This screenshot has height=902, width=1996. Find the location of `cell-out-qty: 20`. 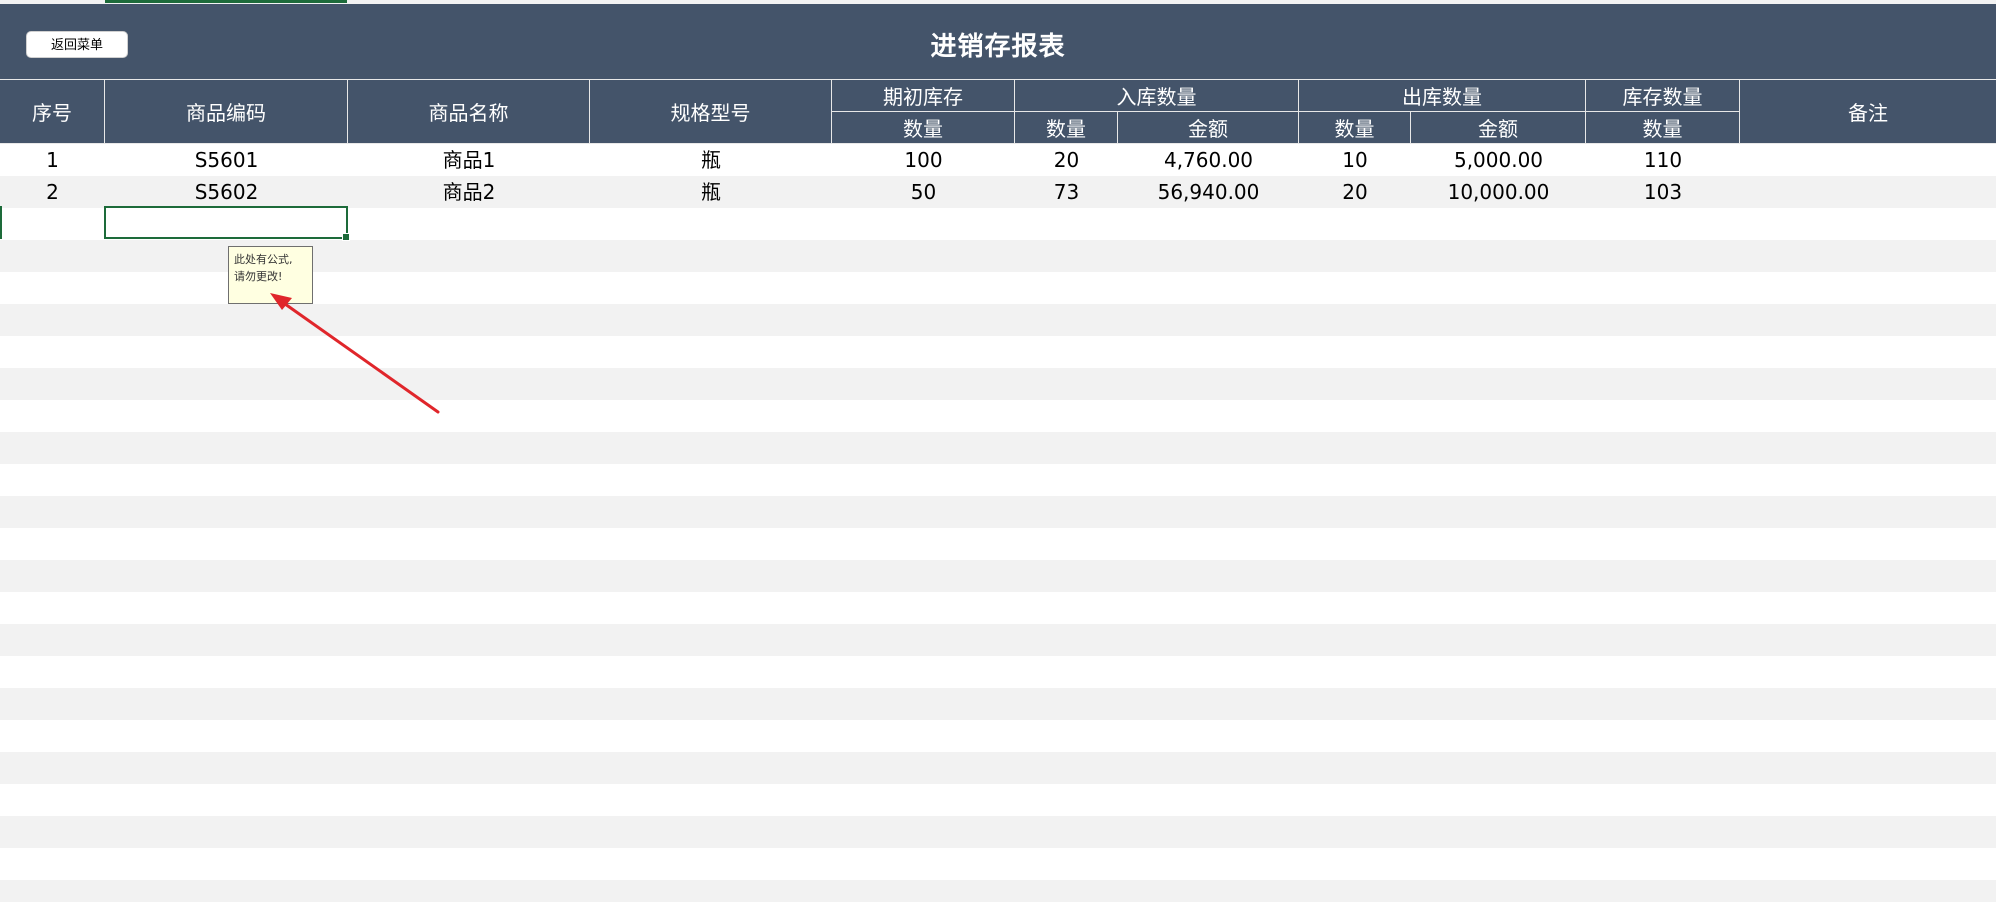

cell-out-qty: 20 is located at coordinates (1355, 192).